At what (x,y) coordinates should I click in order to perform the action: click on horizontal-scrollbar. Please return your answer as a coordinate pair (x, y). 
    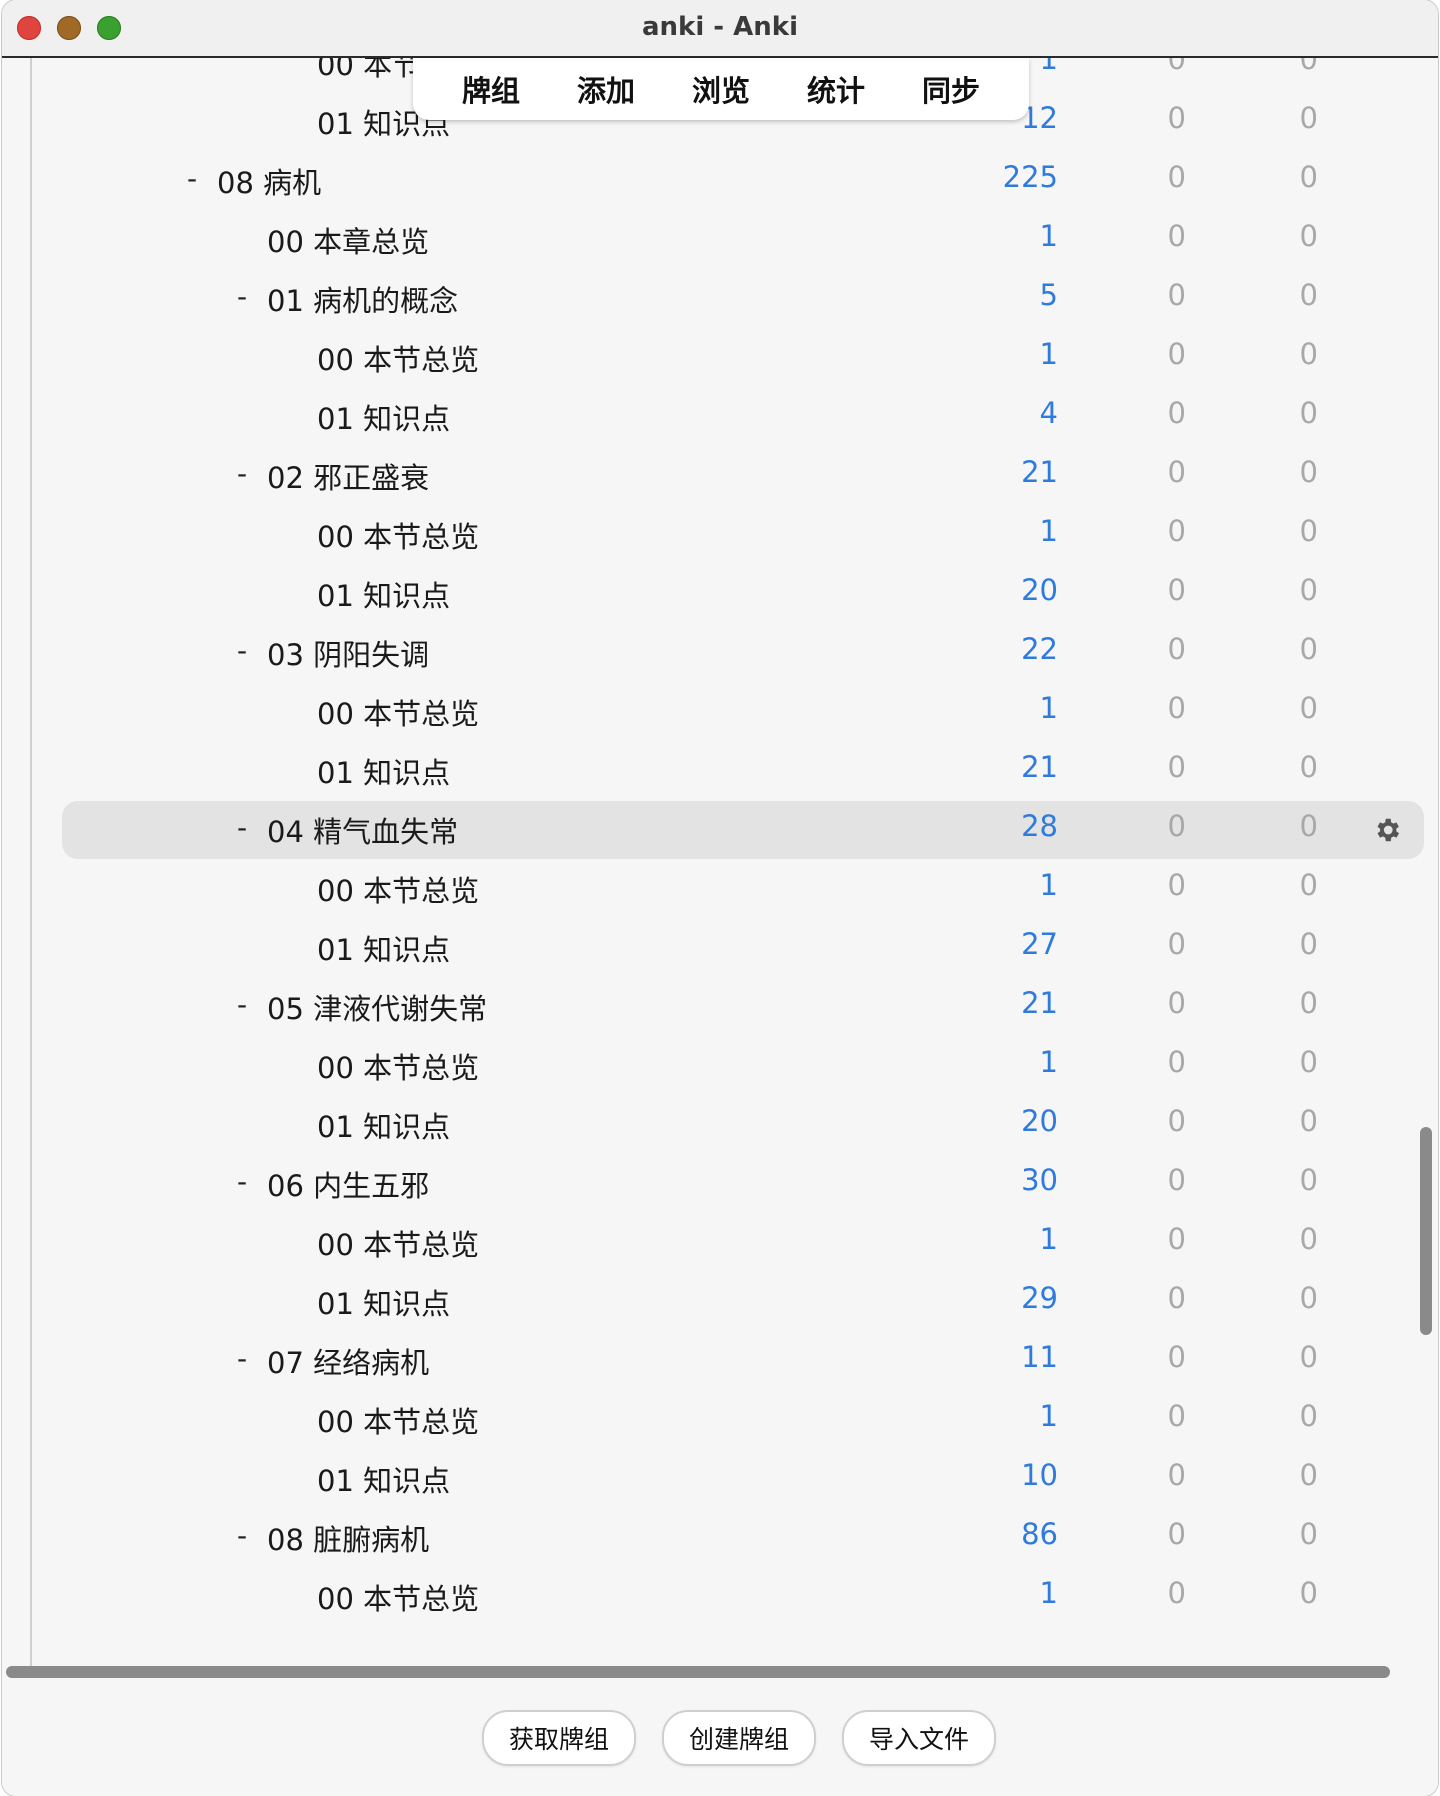
    Looking at the image, I should click on (698, 1672).